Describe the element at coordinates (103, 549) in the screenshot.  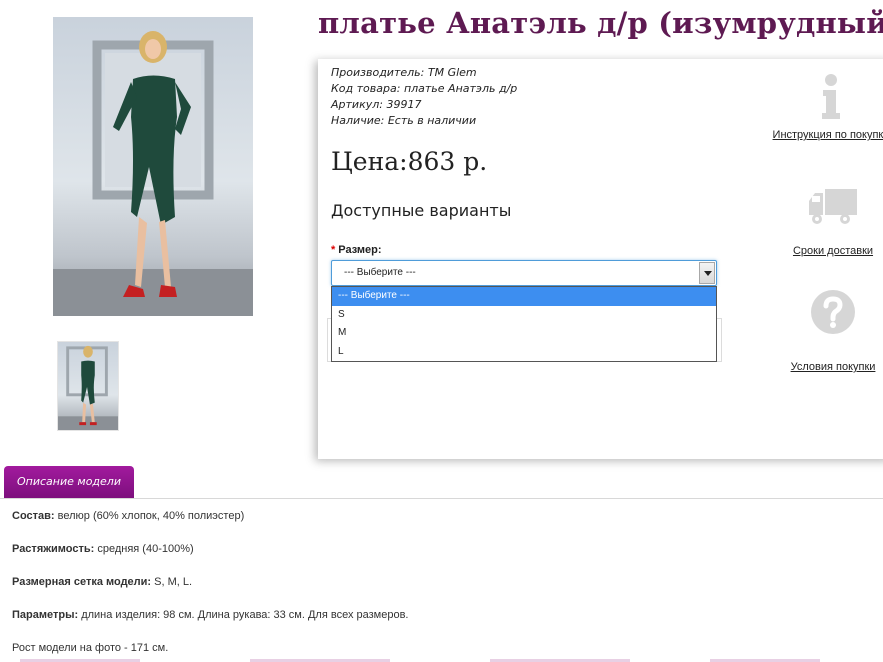
I see `desc-stretch: Растяжимость: средняя (40-100%)` at that location.